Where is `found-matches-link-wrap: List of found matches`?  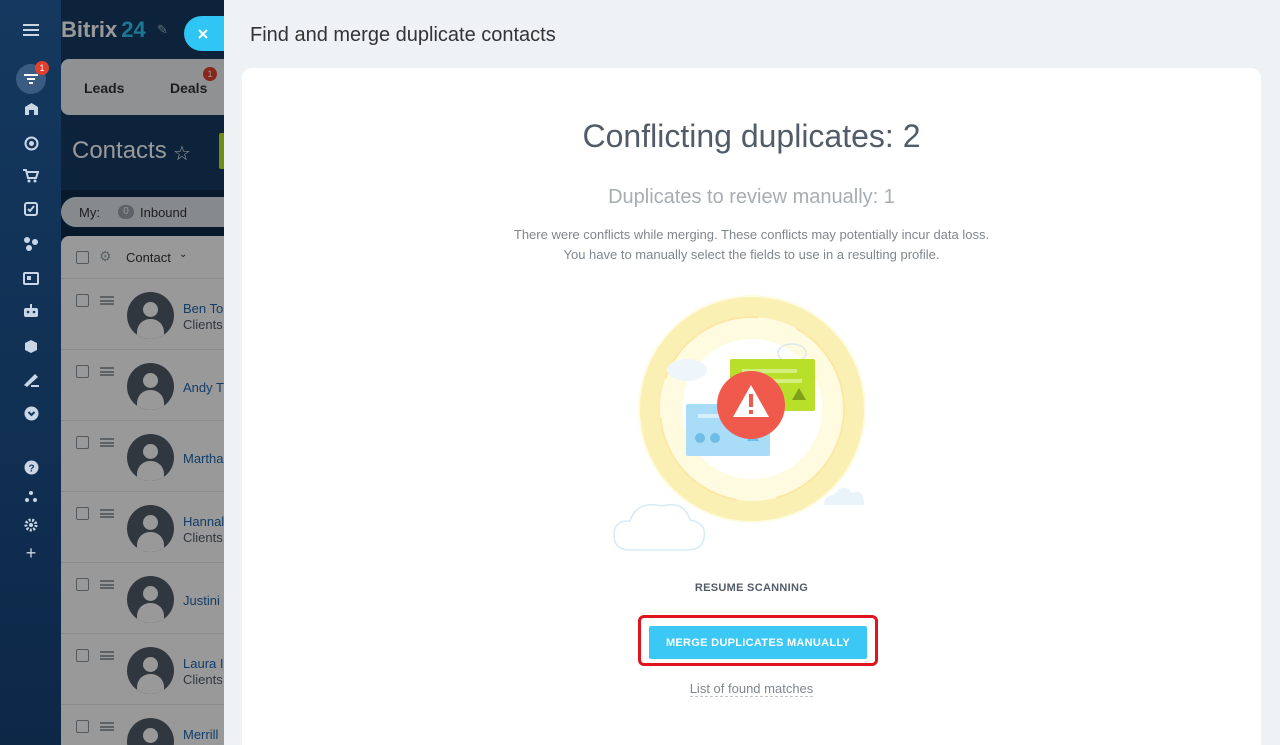
found-matches-link-wrap: List of found matches is located at coordinates (751, 689).